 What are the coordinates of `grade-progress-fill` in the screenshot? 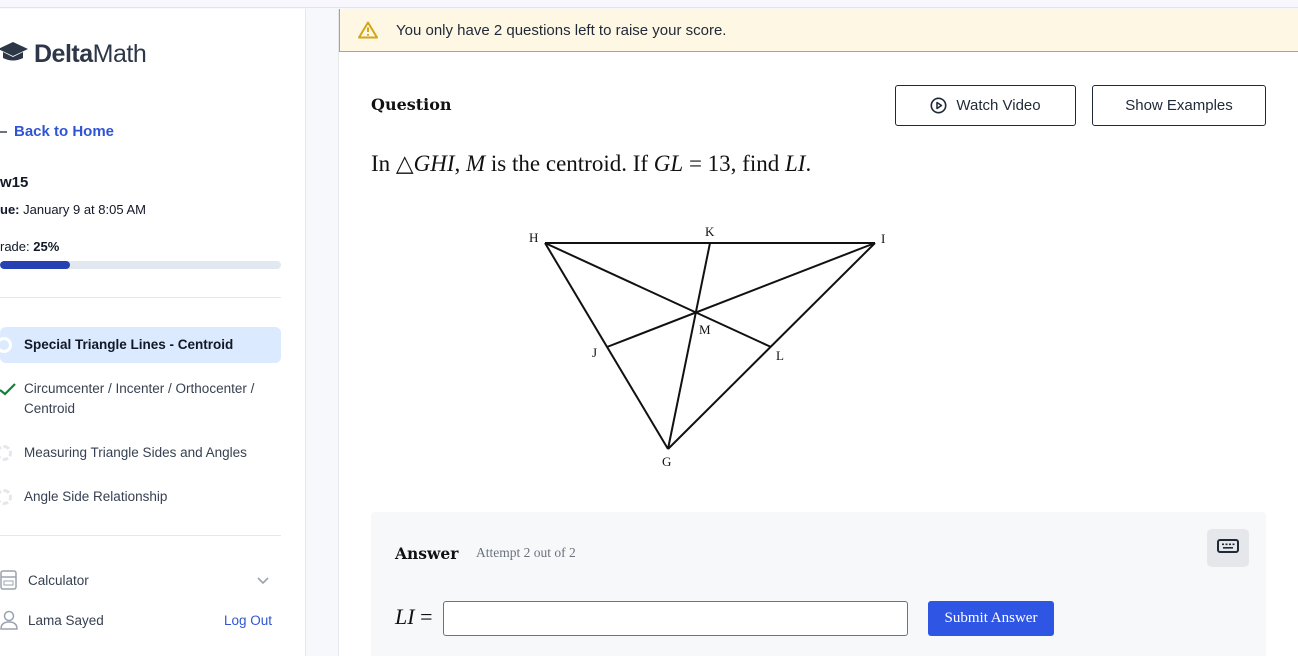 It's located at (35, 265).